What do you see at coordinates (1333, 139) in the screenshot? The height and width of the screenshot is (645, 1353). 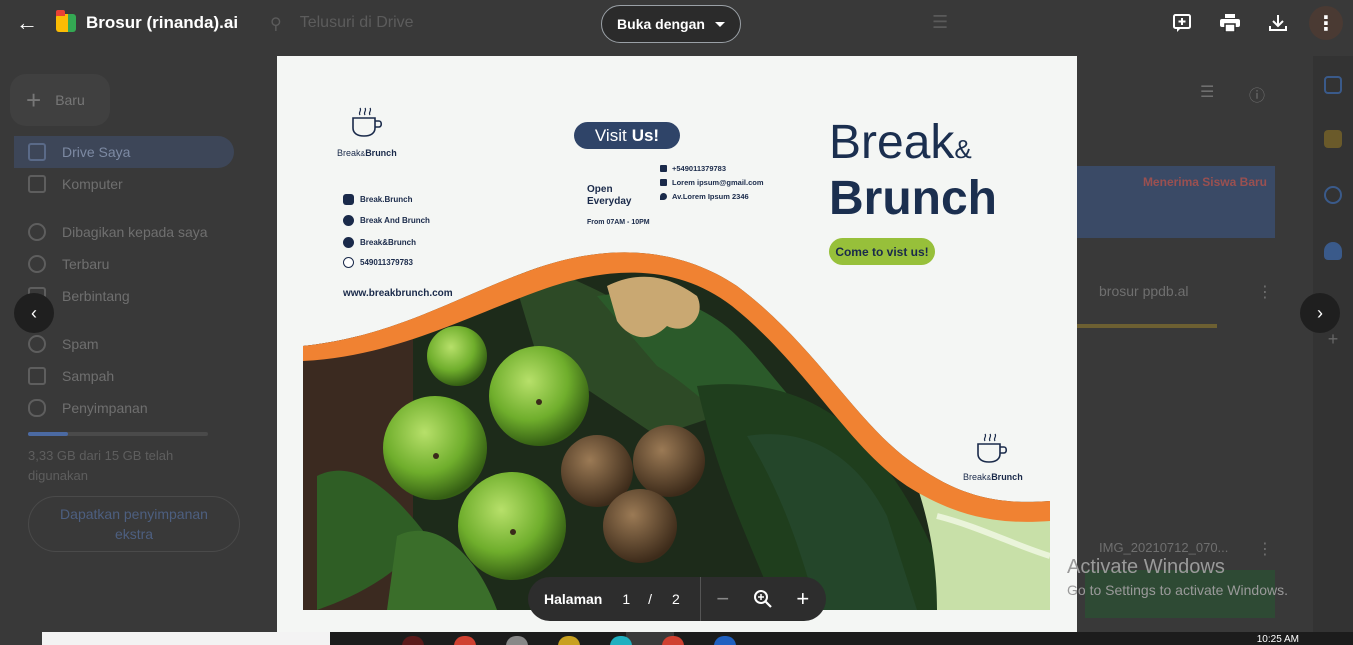 I see `keep-icon` at bounding box center [1333, 139].